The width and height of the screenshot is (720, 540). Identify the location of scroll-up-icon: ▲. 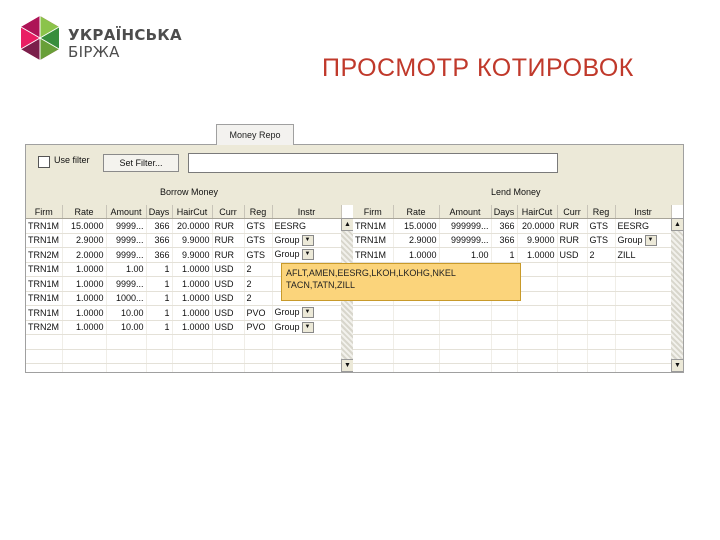
(677, 224).